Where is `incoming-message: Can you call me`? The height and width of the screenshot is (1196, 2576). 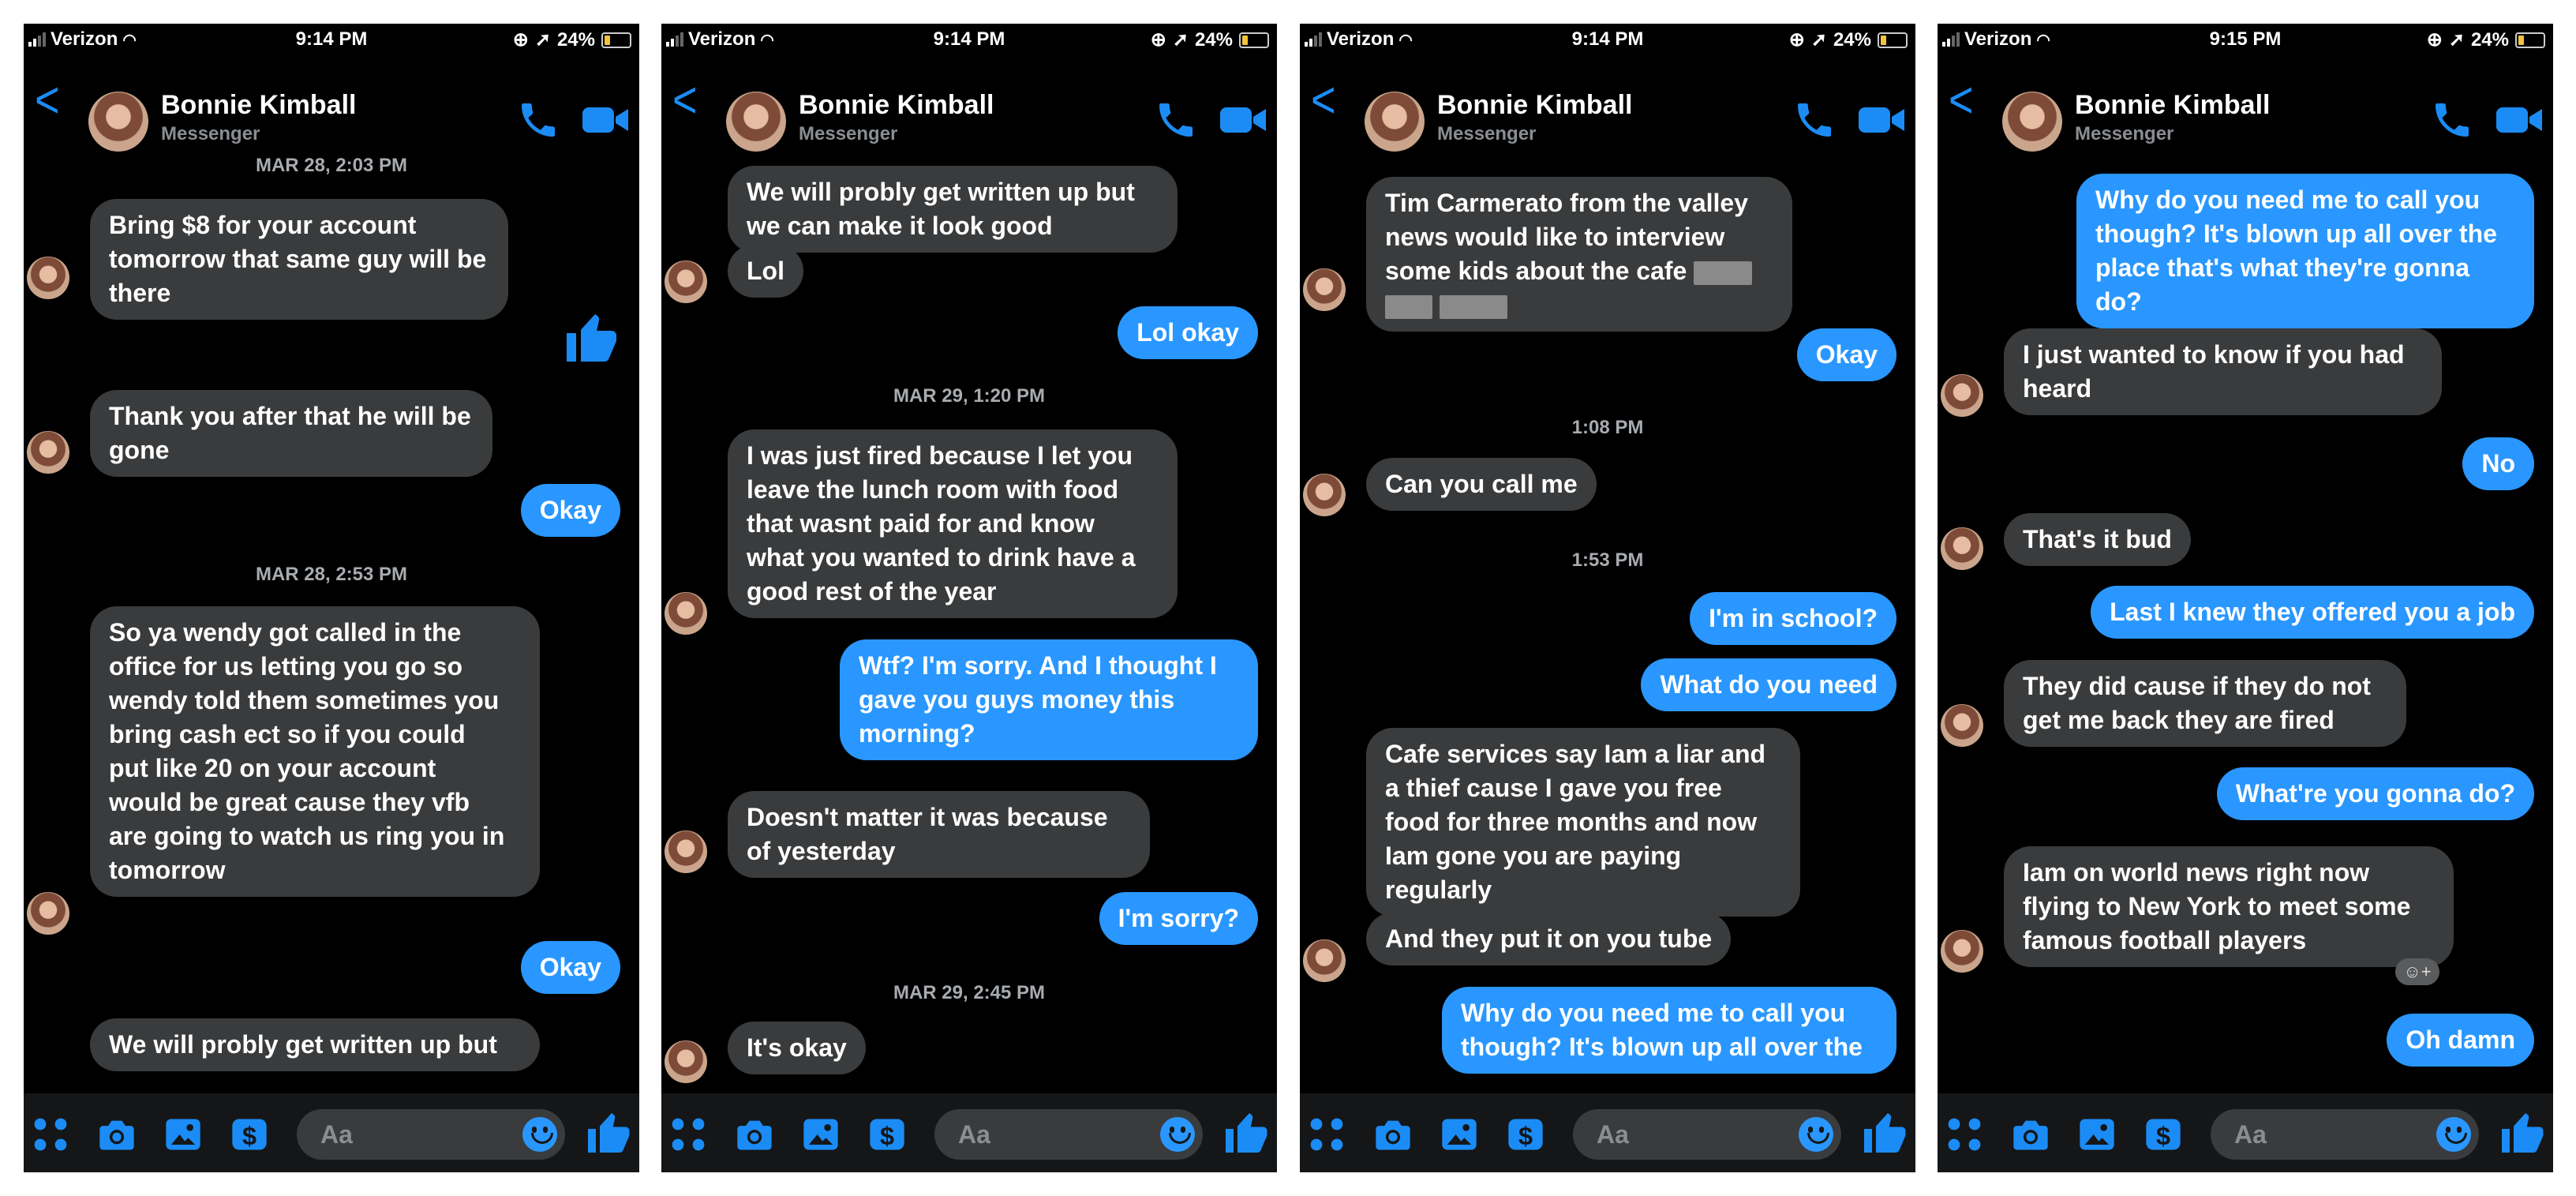 incoming-message: Can you call me is located at coordinates (1481, 484).